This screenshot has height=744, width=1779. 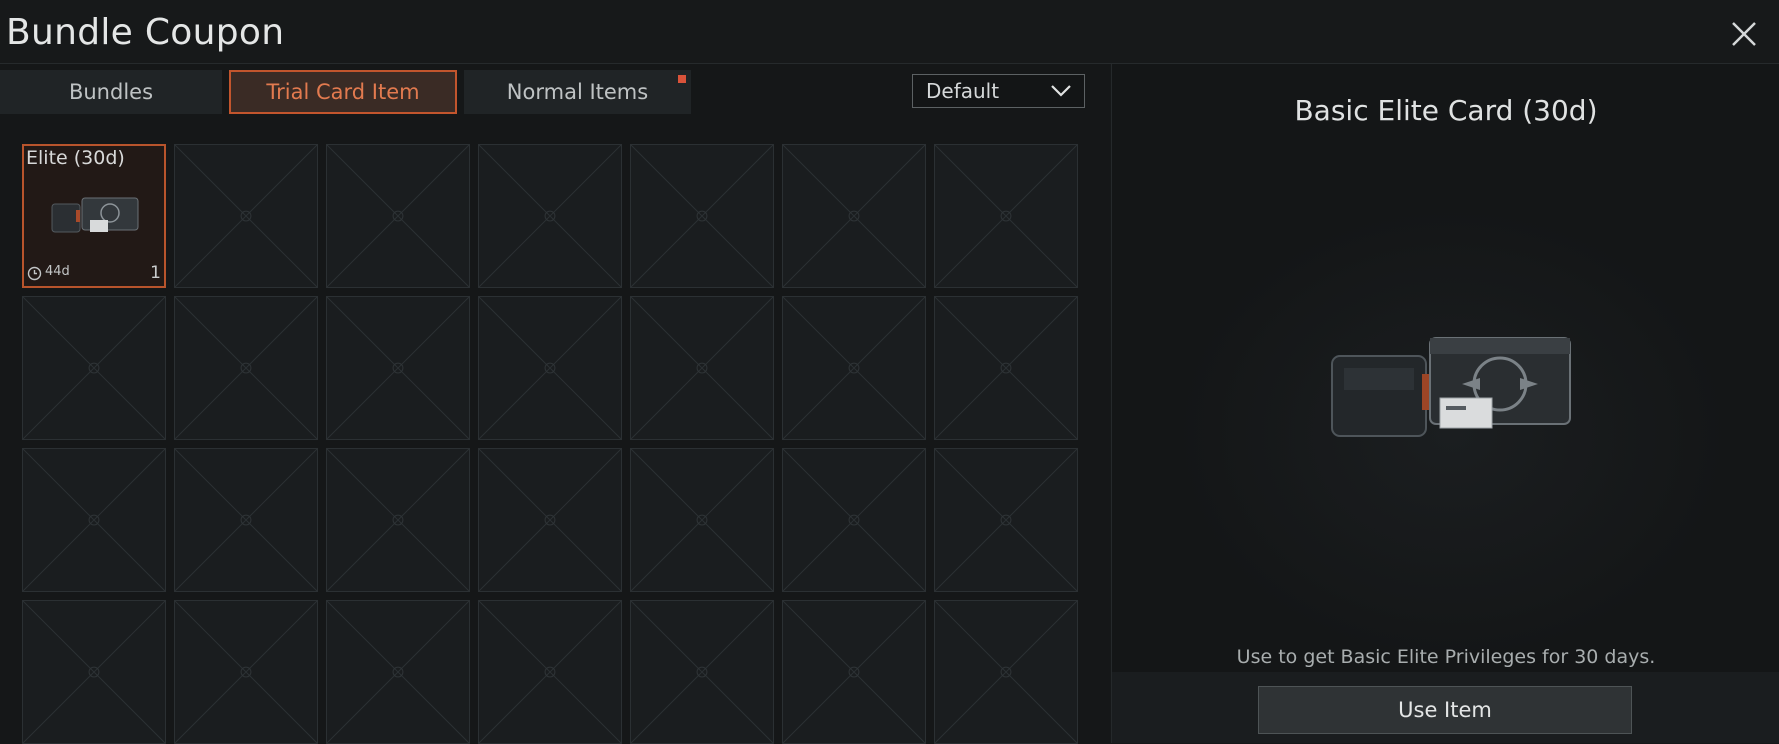 I want to click on chevron-down-icon, so click(x=1061, y=91).